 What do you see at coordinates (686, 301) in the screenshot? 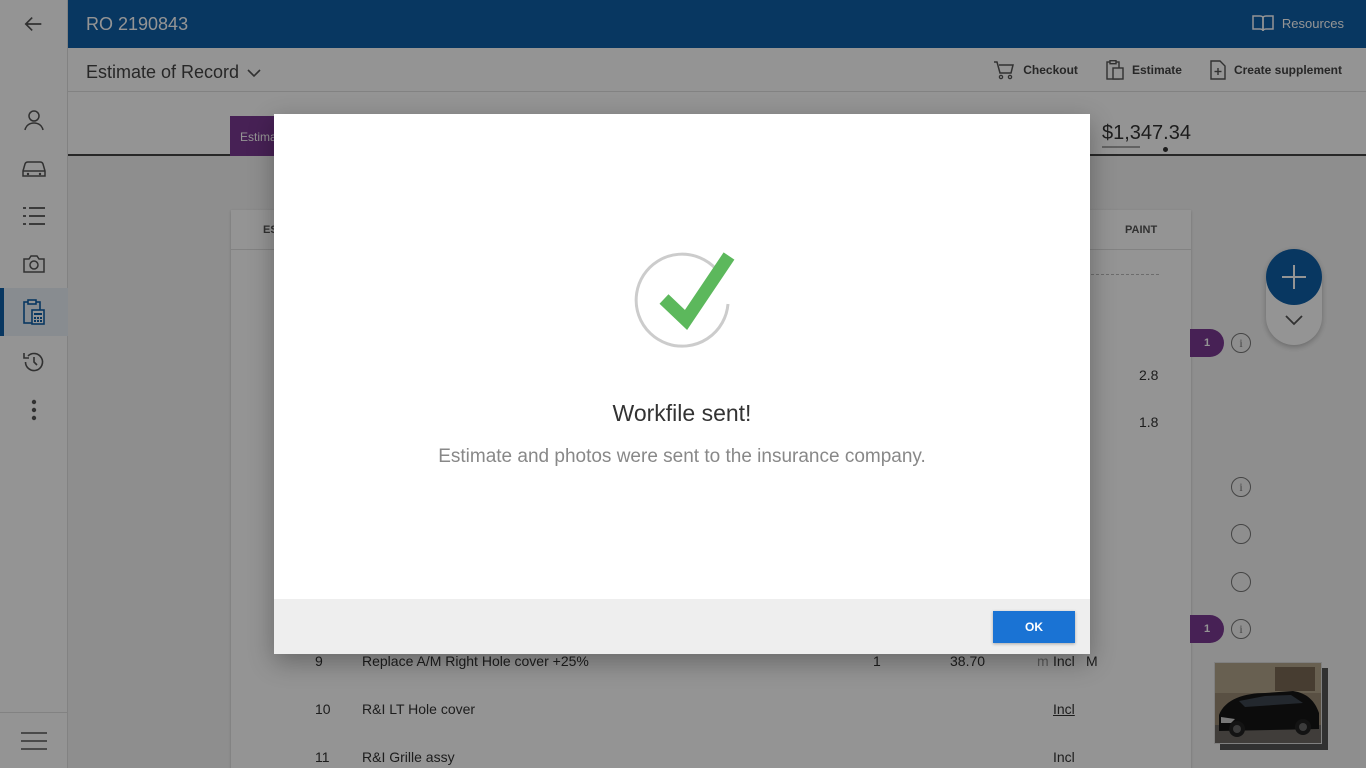
I see `success-checkmark-icon` at bounding box center [686, 301].